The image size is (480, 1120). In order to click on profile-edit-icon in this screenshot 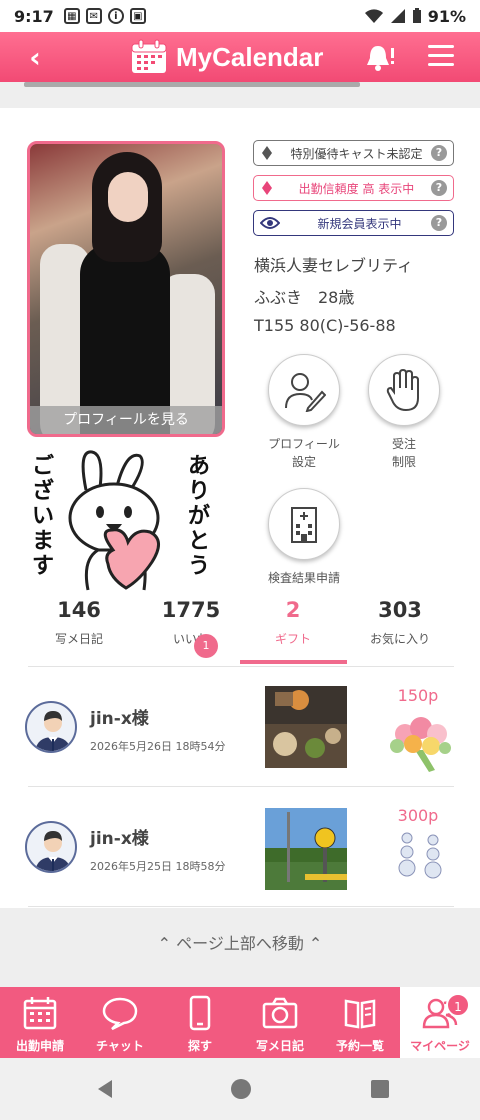, I will do `click(305, 392)`.